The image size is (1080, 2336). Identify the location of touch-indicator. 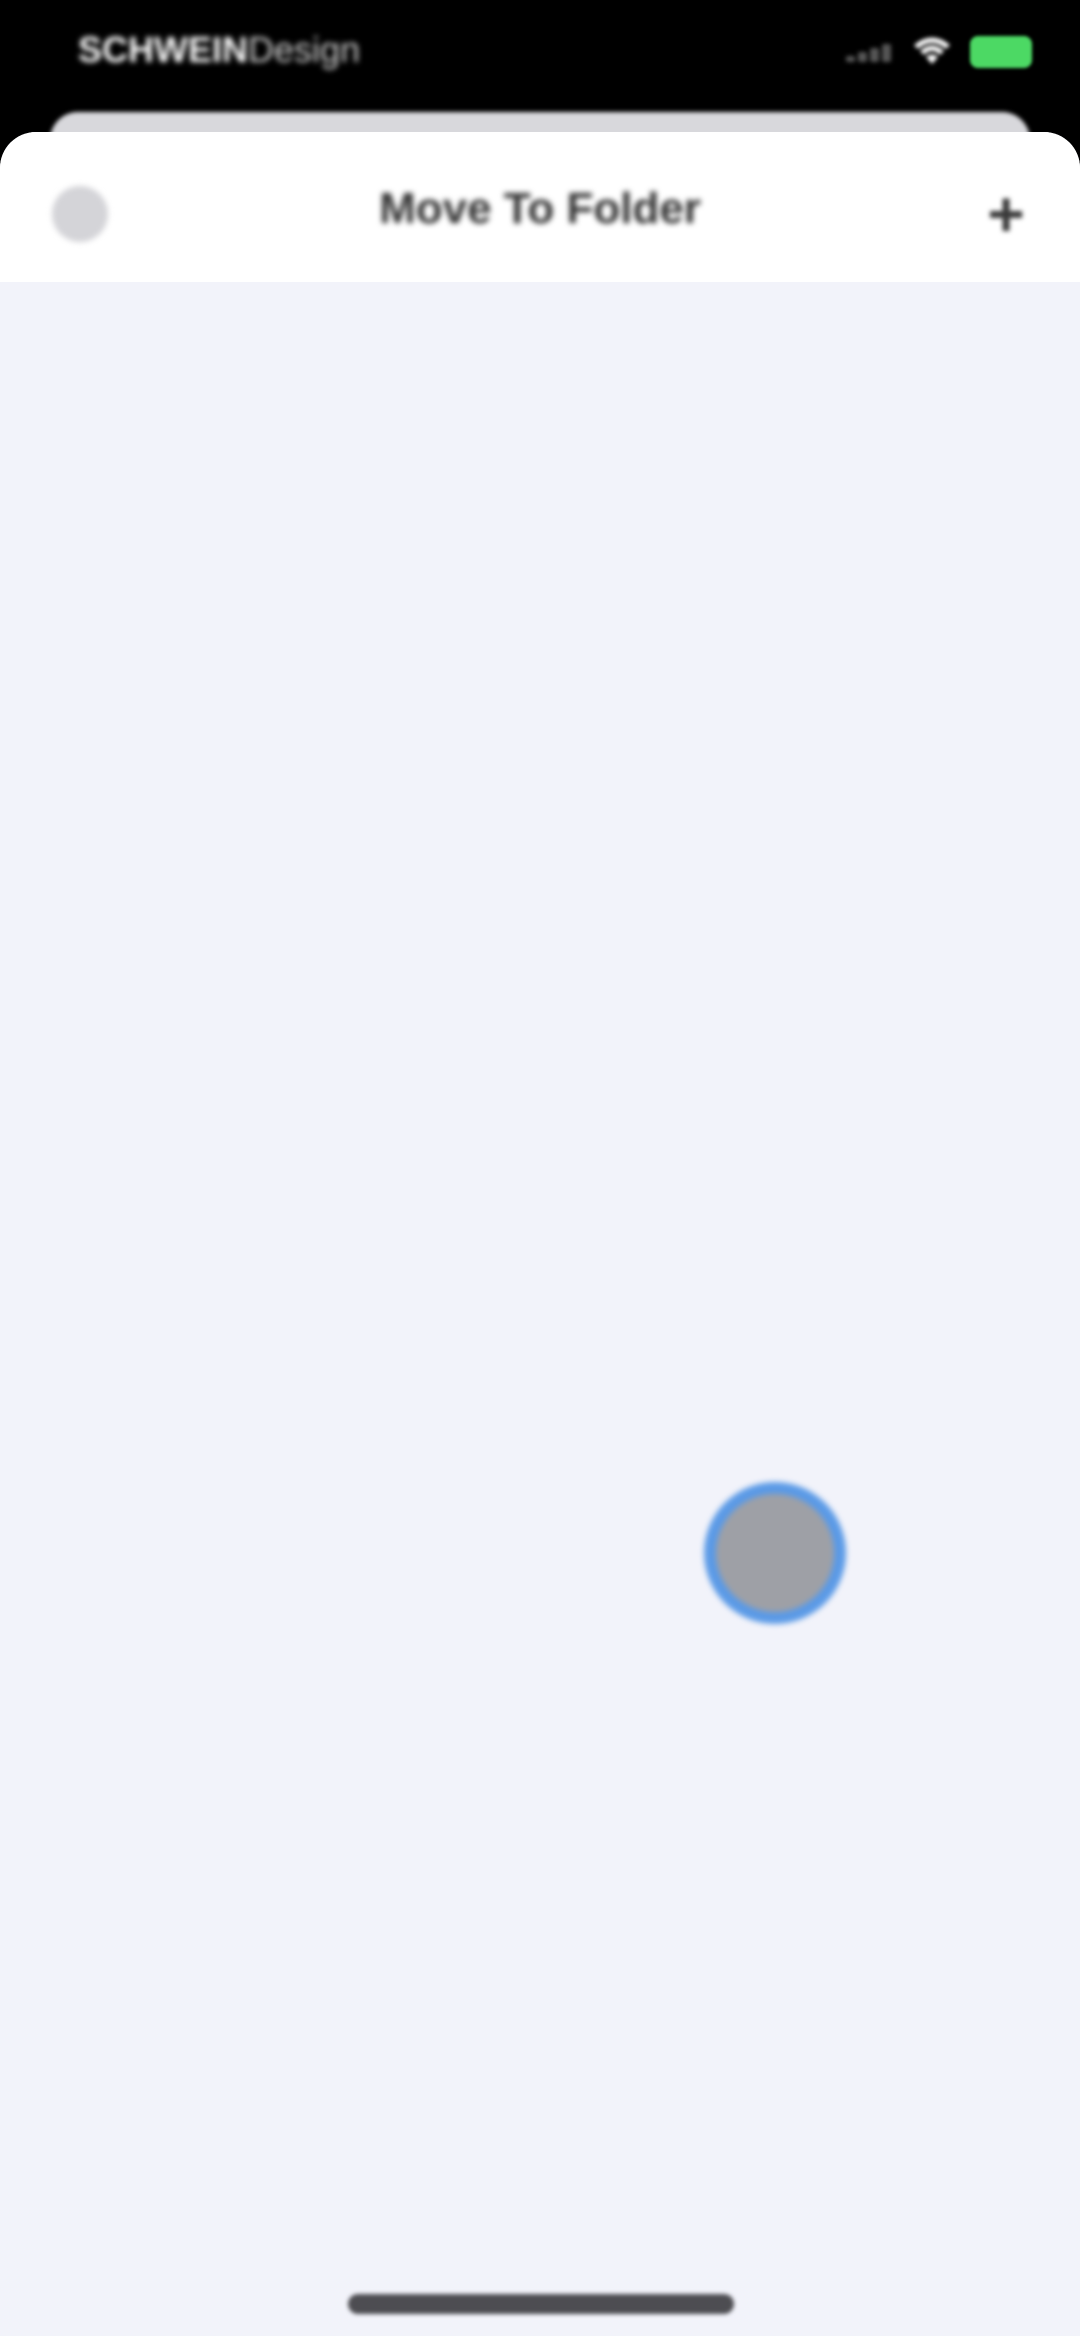
(775, 1553).